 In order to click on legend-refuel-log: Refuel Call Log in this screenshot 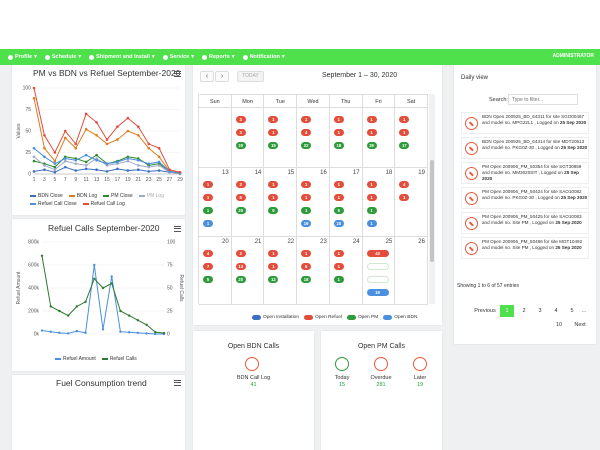, I will do `click(103, 204)`.